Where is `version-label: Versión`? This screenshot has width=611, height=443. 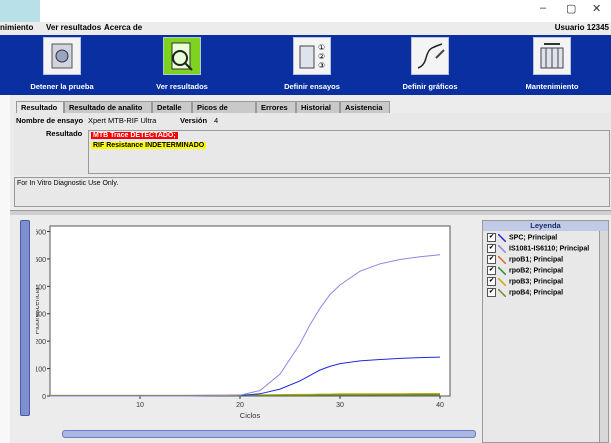
version-label: Versión is located at coordinates (194, 120).